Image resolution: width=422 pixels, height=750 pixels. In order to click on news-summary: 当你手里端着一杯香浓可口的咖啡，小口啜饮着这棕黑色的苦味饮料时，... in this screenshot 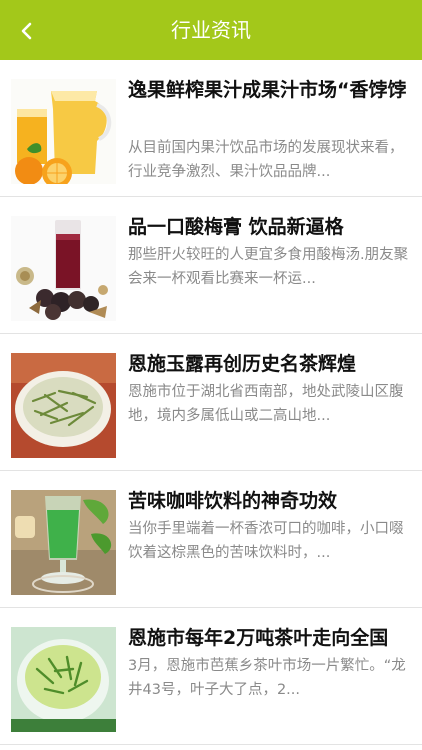, I will do `click(266, 541)`.